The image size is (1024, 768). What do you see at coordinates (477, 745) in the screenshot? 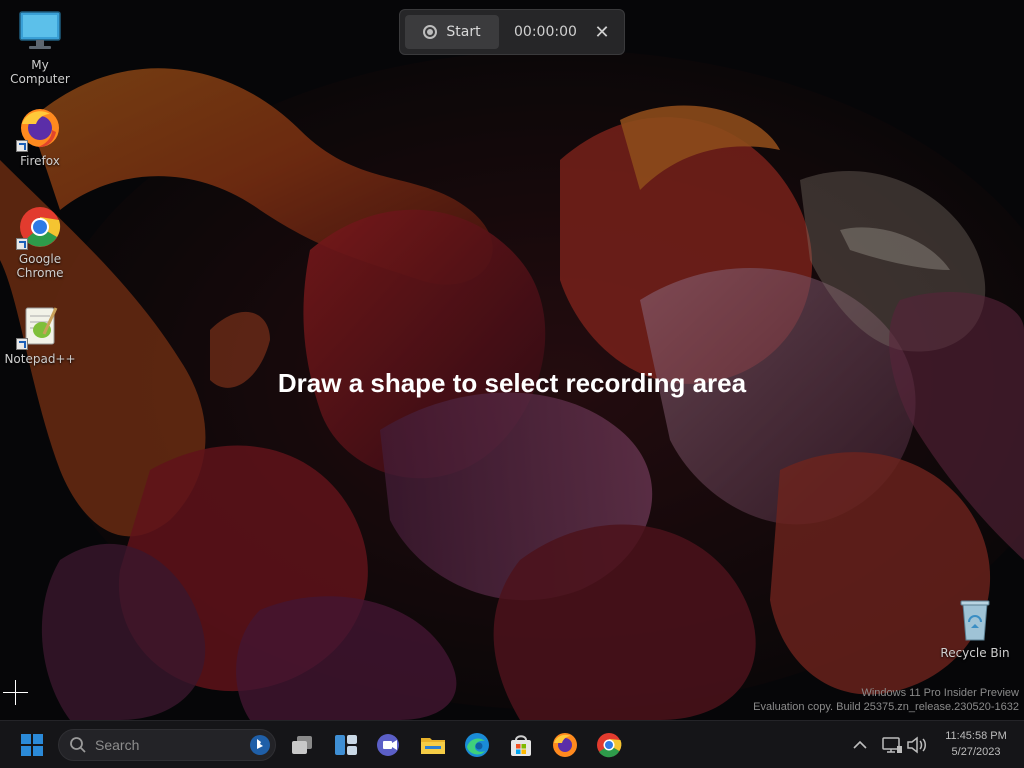
I see `edge-icon` at bounding box center [477, 745].